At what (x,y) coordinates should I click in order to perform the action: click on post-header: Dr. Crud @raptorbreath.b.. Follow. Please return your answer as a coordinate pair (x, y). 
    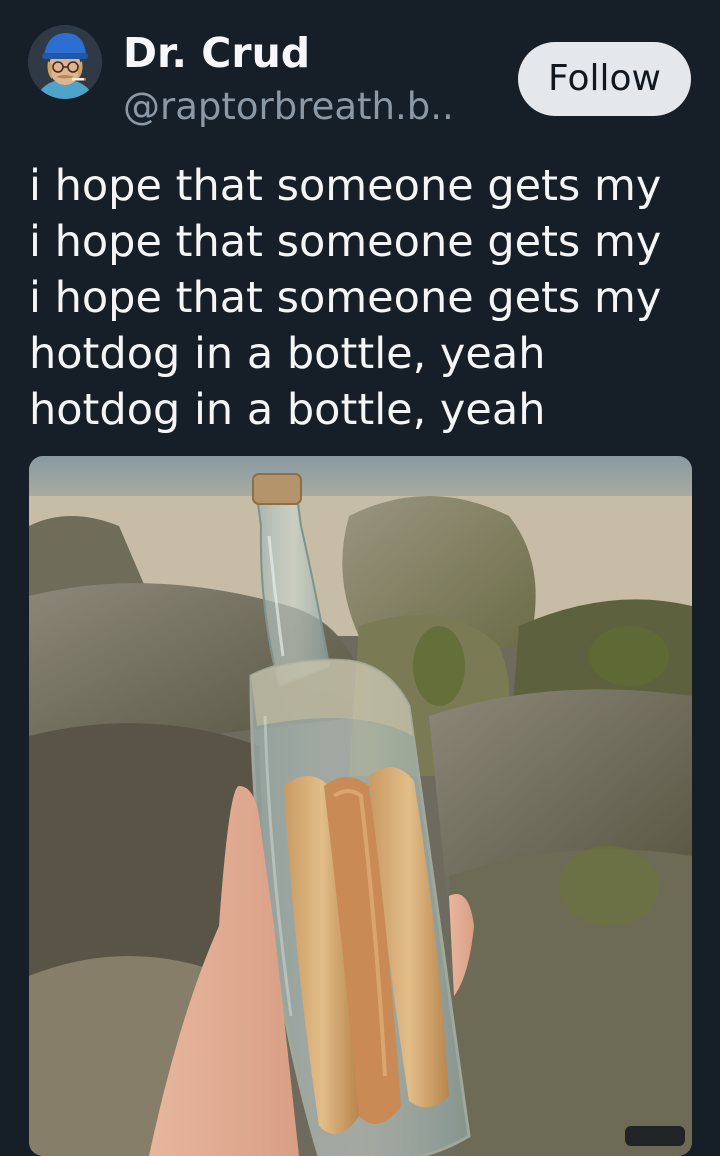
    Looking at the image, I should click on (360, 70).